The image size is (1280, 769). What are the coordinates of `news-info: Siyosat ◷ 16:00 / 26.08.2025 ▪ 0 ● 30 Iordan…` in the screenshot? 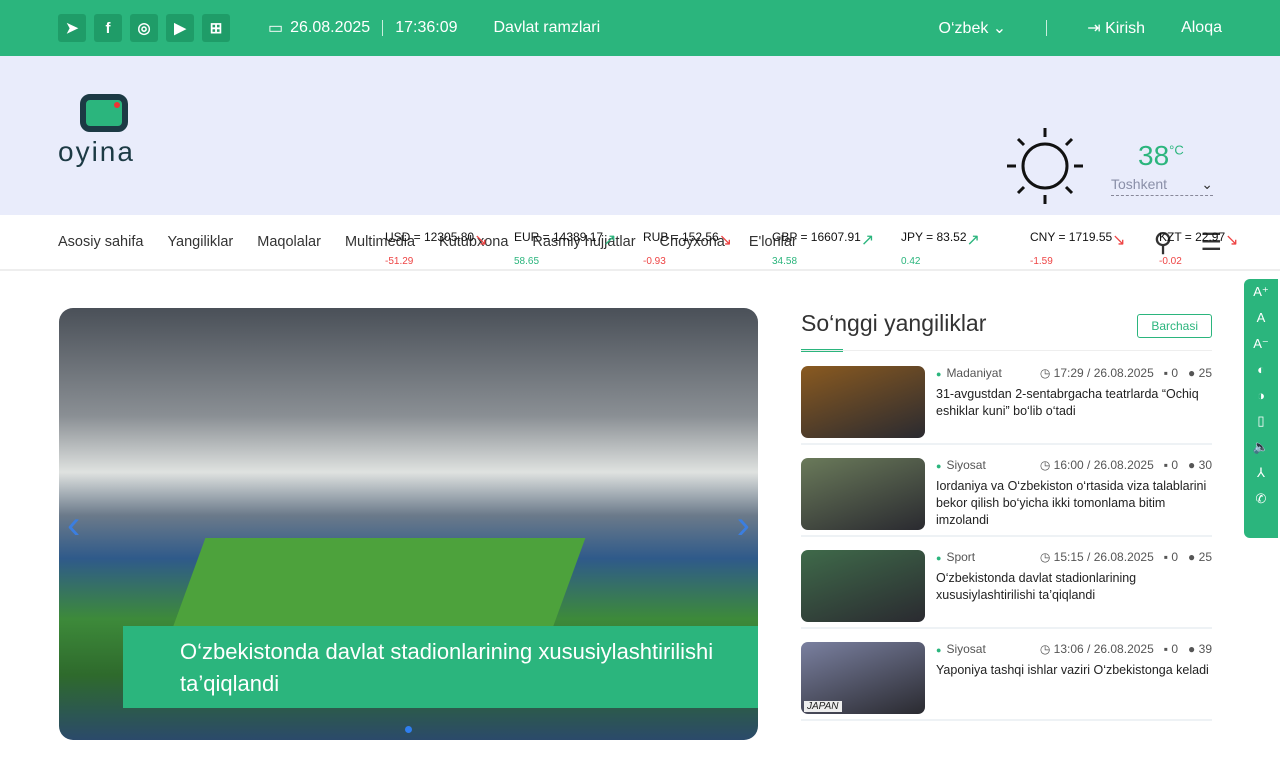 It's located at (1074, 492).